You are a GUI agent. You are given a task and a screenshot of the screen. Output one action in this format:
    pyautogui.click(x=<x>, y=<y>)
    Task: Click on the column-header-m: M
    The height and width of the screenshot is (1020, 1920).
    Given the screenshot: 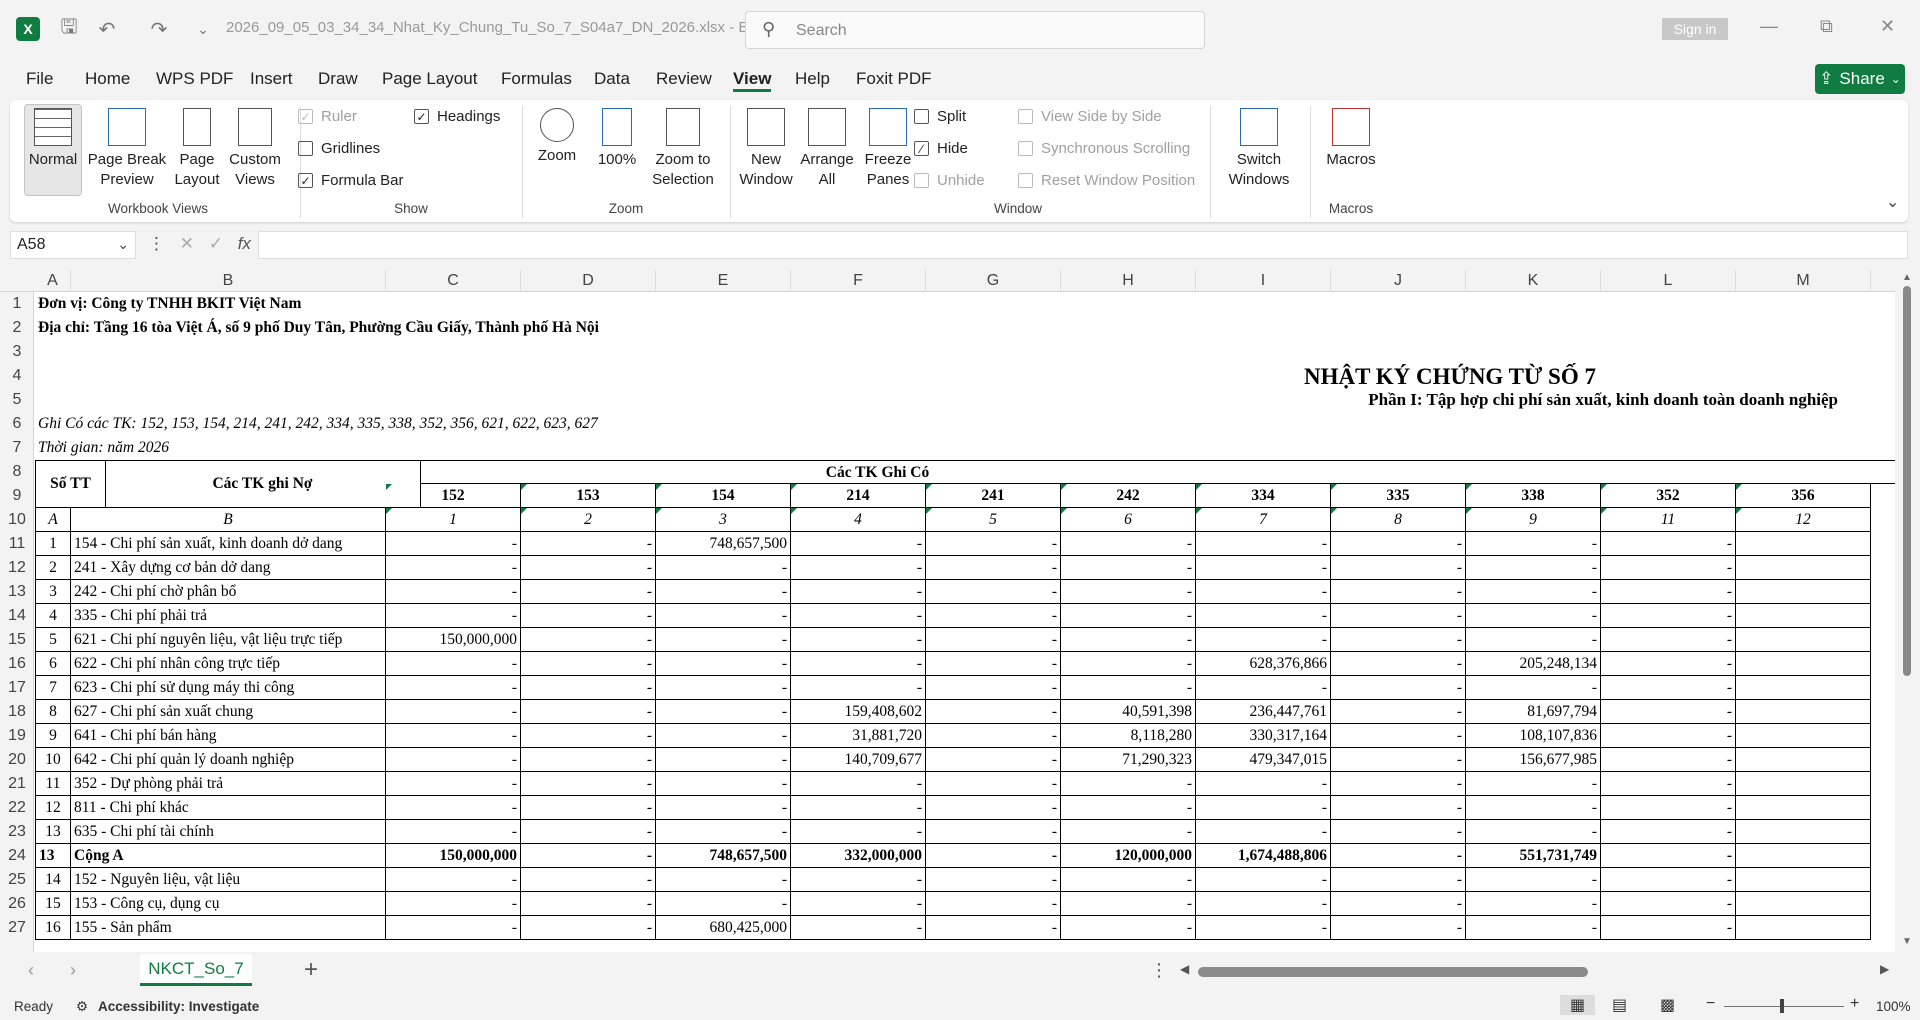 What is the action you would take?
    pyautogui.click(x=1803, y=281)
    